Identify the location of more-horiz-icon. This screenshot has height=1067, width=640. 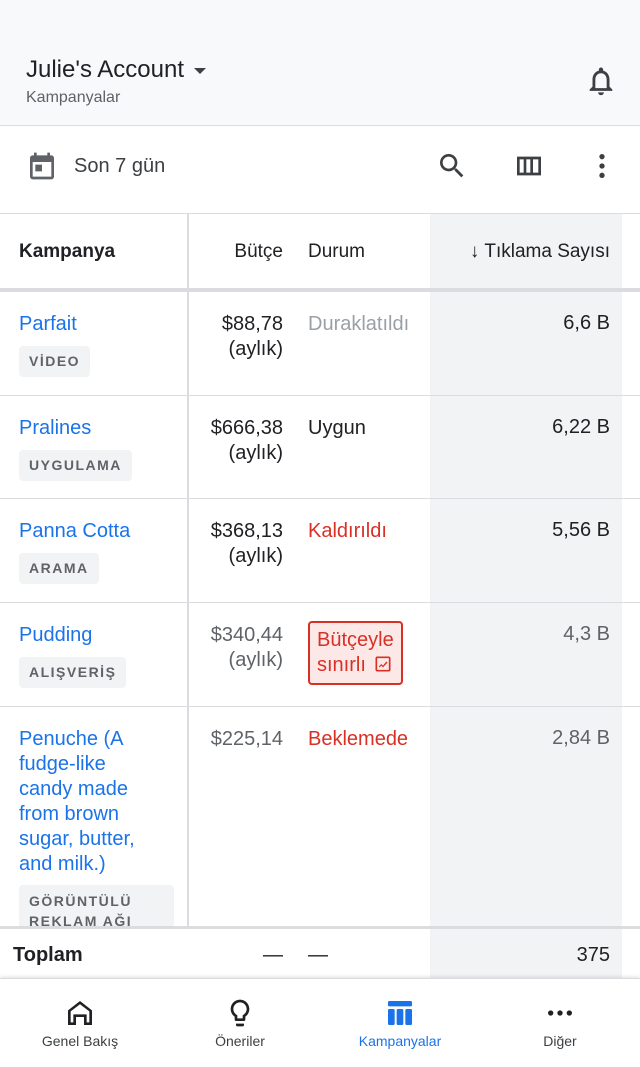
(560, 1013).